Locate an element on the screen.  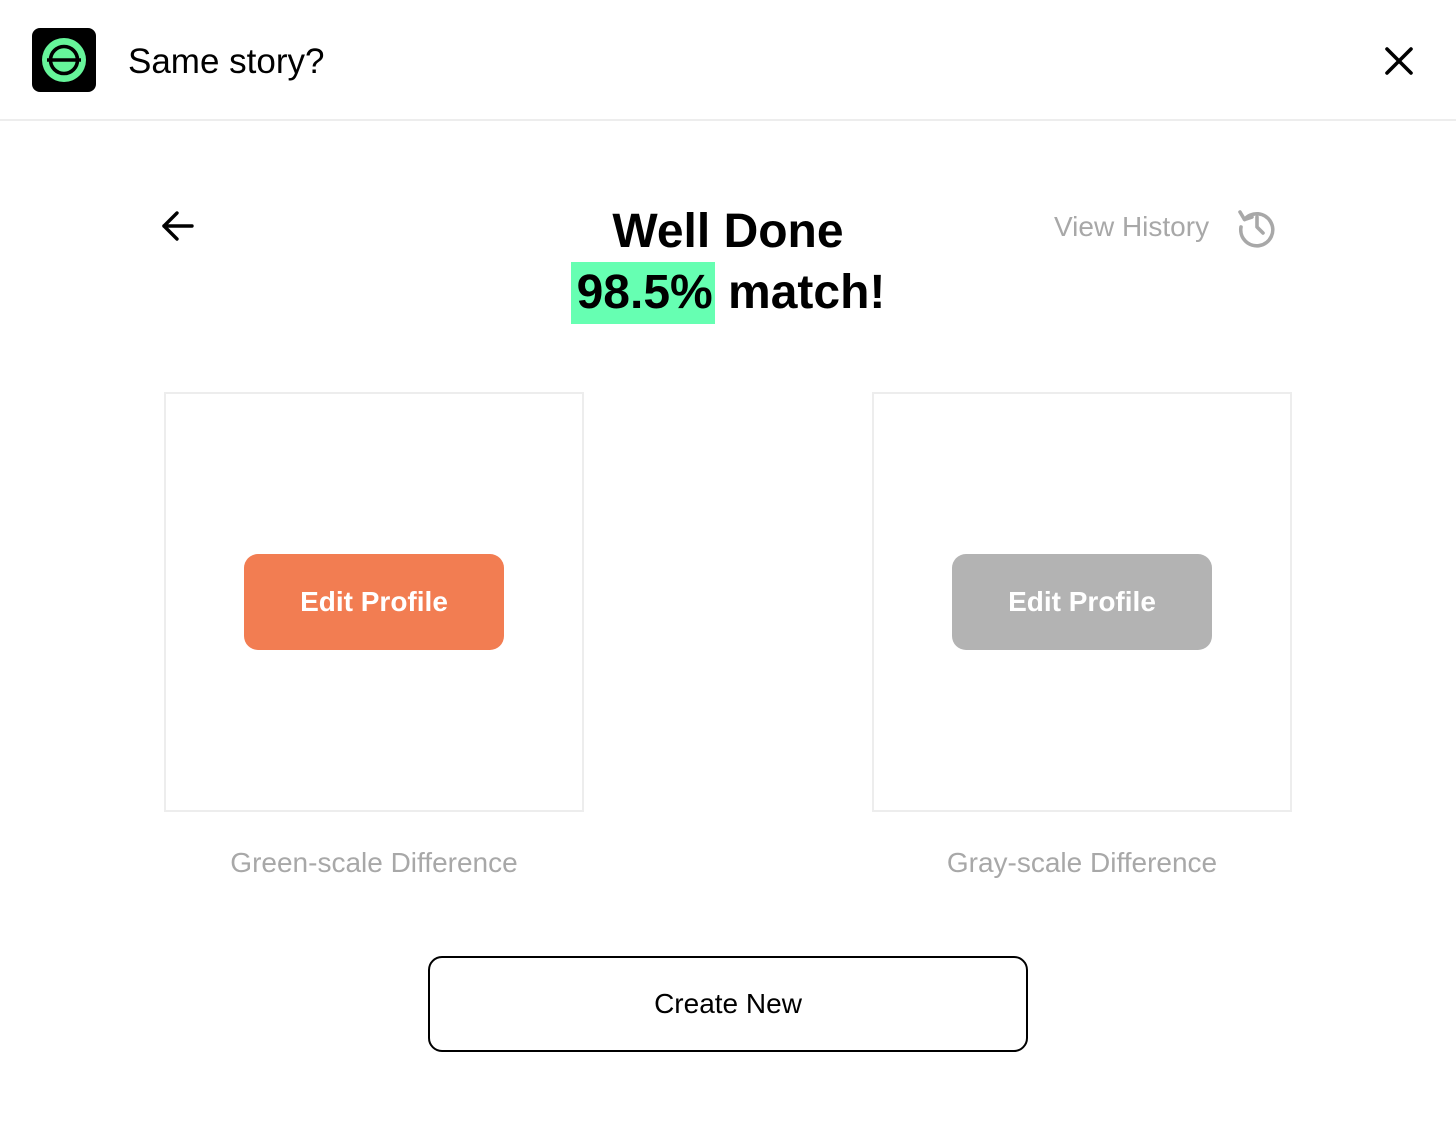
back-button is located at coordinates (178, 226).